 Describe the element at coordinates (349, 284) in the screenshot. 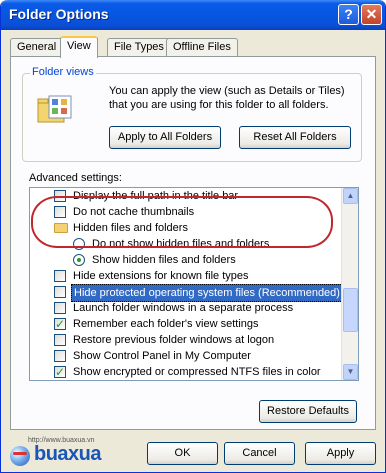

I see `vertical-scrollbar: ▲ ▼` at that location.